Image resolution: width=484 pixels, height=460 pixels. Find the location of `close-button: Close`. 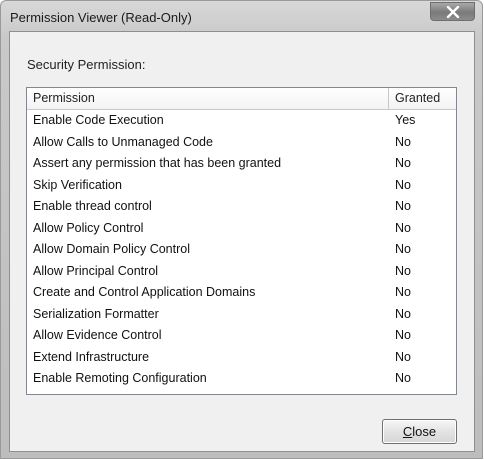

close-button: Close is located at coordinates (419, 431).